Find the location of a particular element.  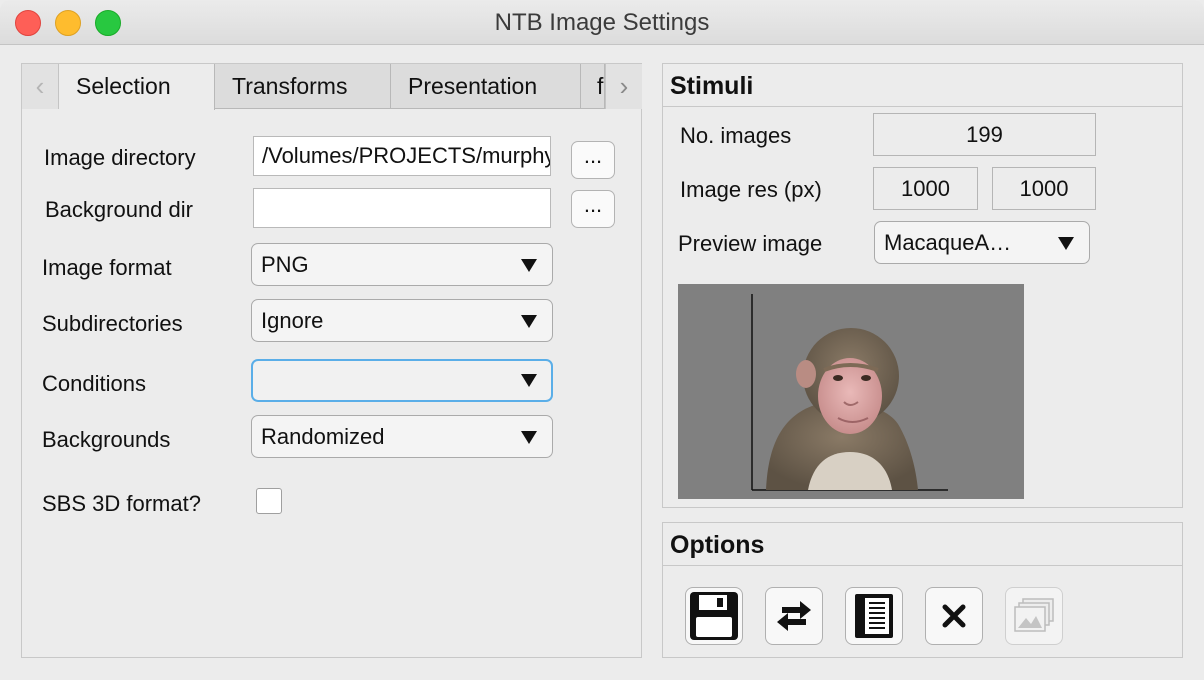

subdirectories-value: Ignore is located at coordinates (292, 320).